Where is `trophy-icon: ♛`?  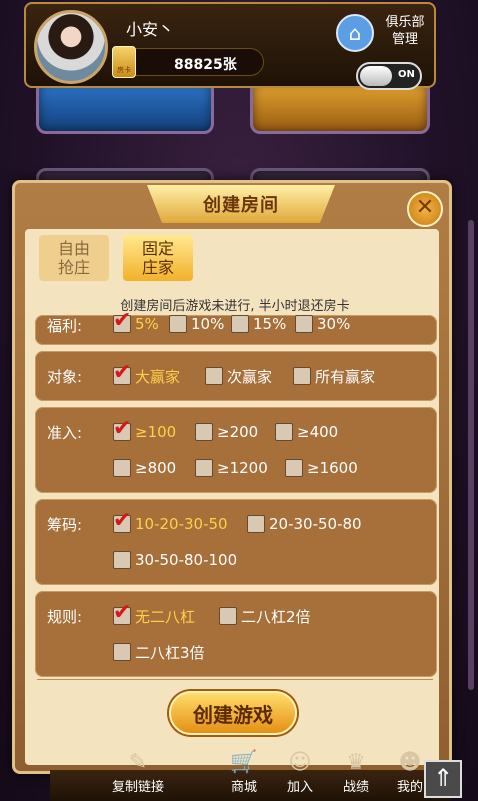
trophy-icon: ♛ is located at coordinates (356, 762).